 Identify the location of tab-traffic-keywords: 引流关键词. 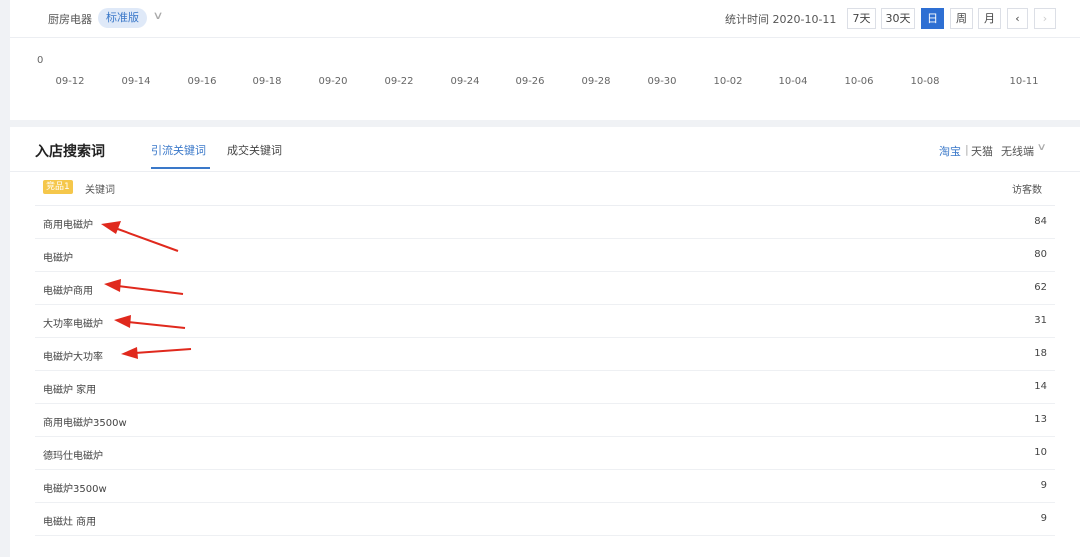
(178, 150).